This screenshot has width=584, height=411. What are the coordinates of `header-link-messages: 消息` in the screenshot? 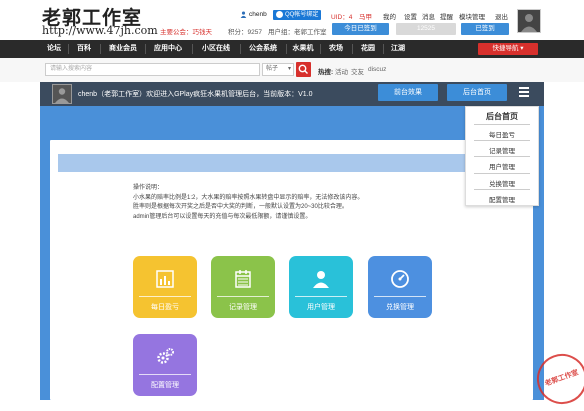 It's located at (428, 16).